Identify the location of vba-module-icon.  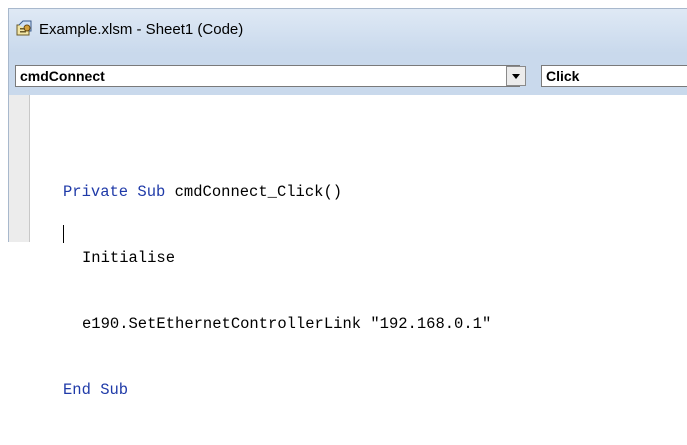
(25, 28).